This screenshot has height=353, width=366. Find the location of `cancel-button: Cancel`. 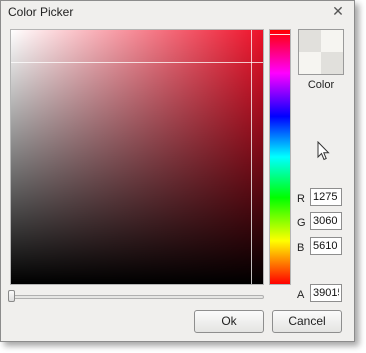

cancel-button: Cancel is located at coordinates (307, 321).